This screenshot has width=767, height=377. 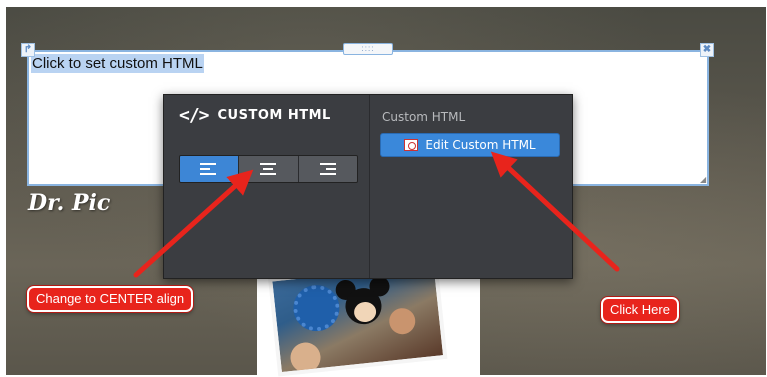 I want to click on align-left-icon, so click(x=208, y=169).